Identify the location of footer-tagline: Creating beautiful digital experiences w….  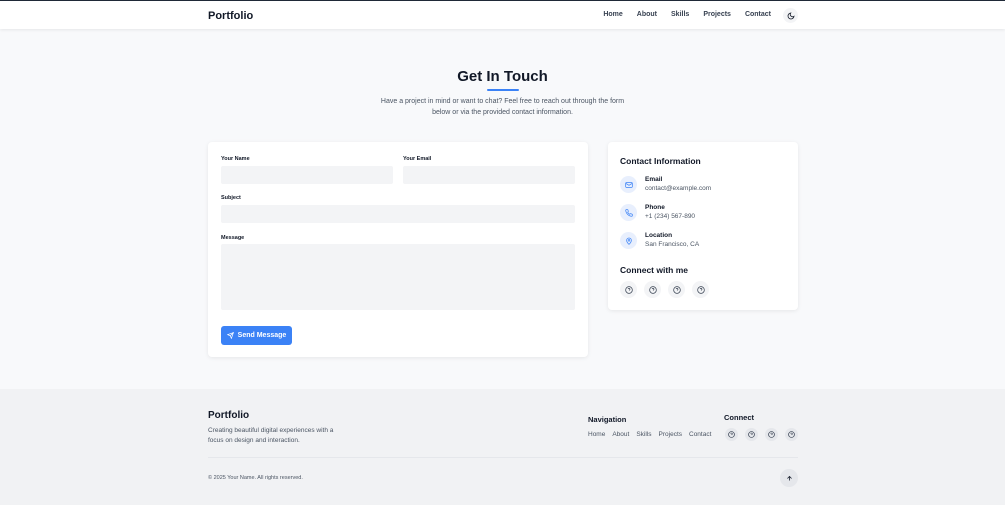
(271, 435).